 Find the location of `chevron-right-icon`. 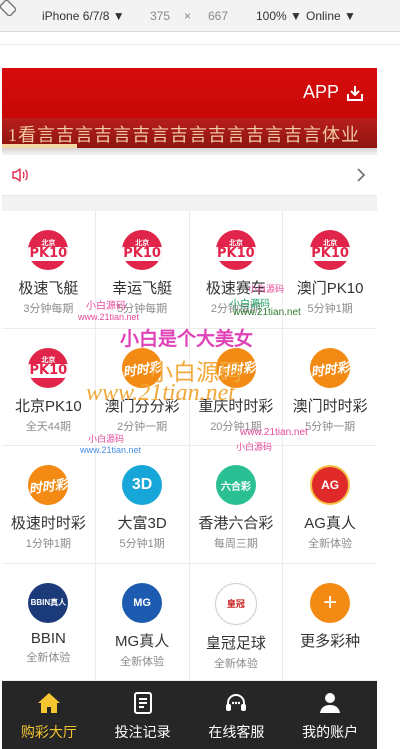

chevron-right-icon is located at coordinates (361, 175).